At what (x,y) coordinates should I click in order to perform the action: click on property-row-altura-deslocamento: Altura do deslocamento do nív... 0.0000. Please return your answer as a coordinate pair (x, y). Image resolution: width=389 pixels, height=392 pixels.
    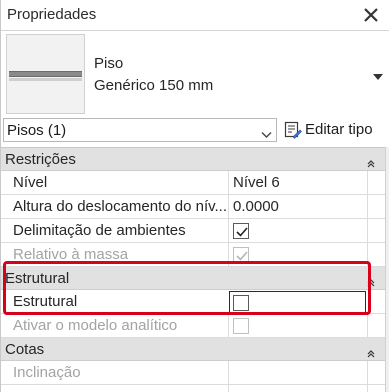
    Looking at the image, I should click on (193, 207).